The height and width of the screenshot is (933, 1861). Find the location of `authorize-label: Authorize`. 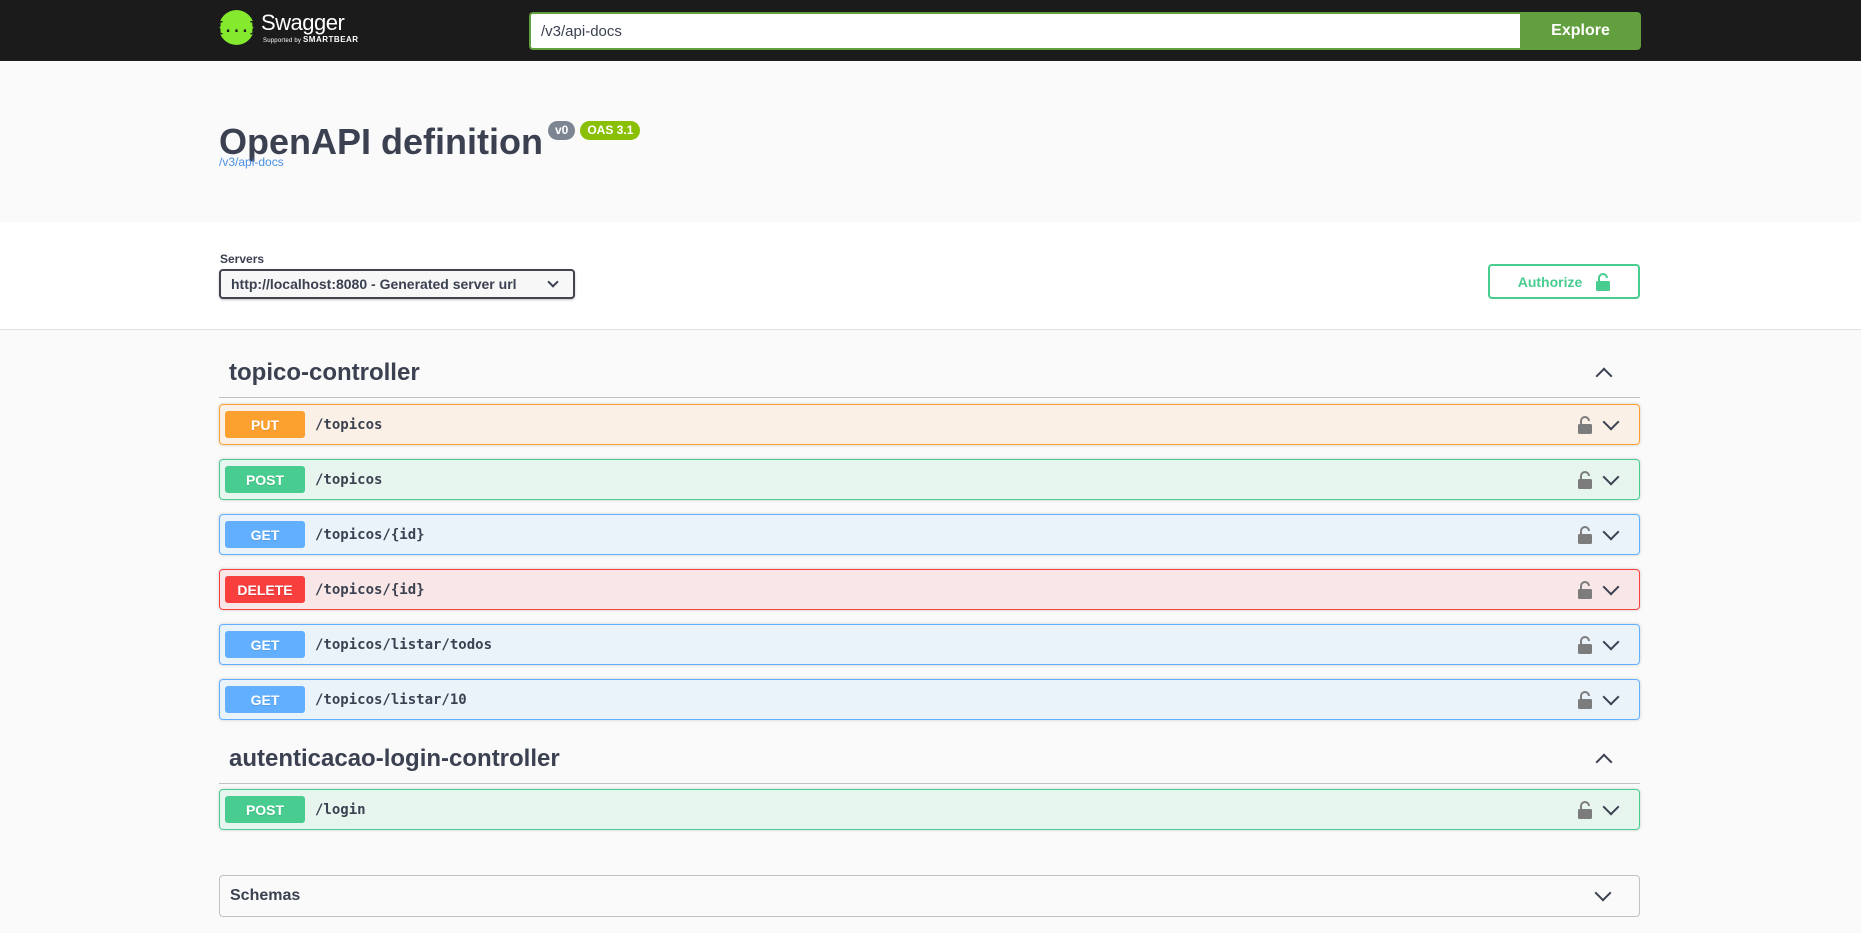

authorize-label: Authorize is located at coordinates (1550, 281).